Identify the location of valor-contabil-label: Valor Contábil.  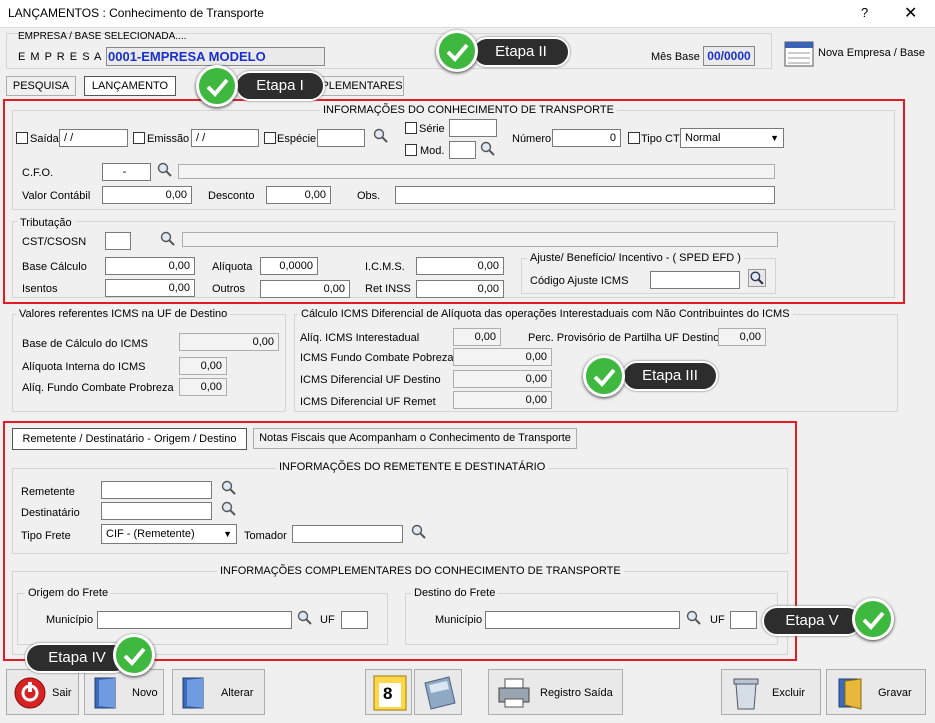
(56, 196).